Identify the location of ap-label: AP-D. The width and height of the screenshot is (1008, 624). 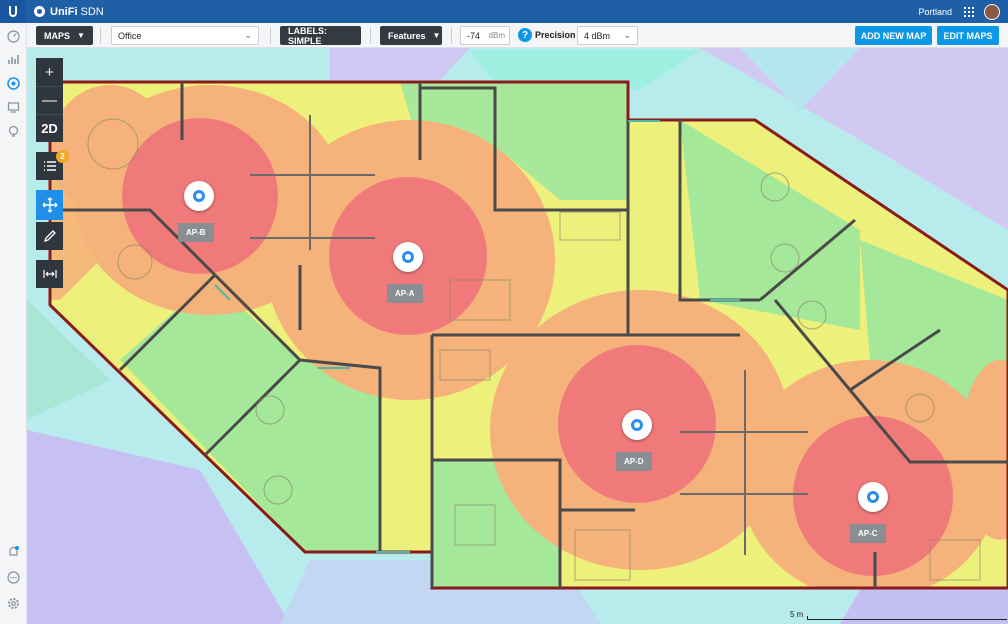
(634, 461).